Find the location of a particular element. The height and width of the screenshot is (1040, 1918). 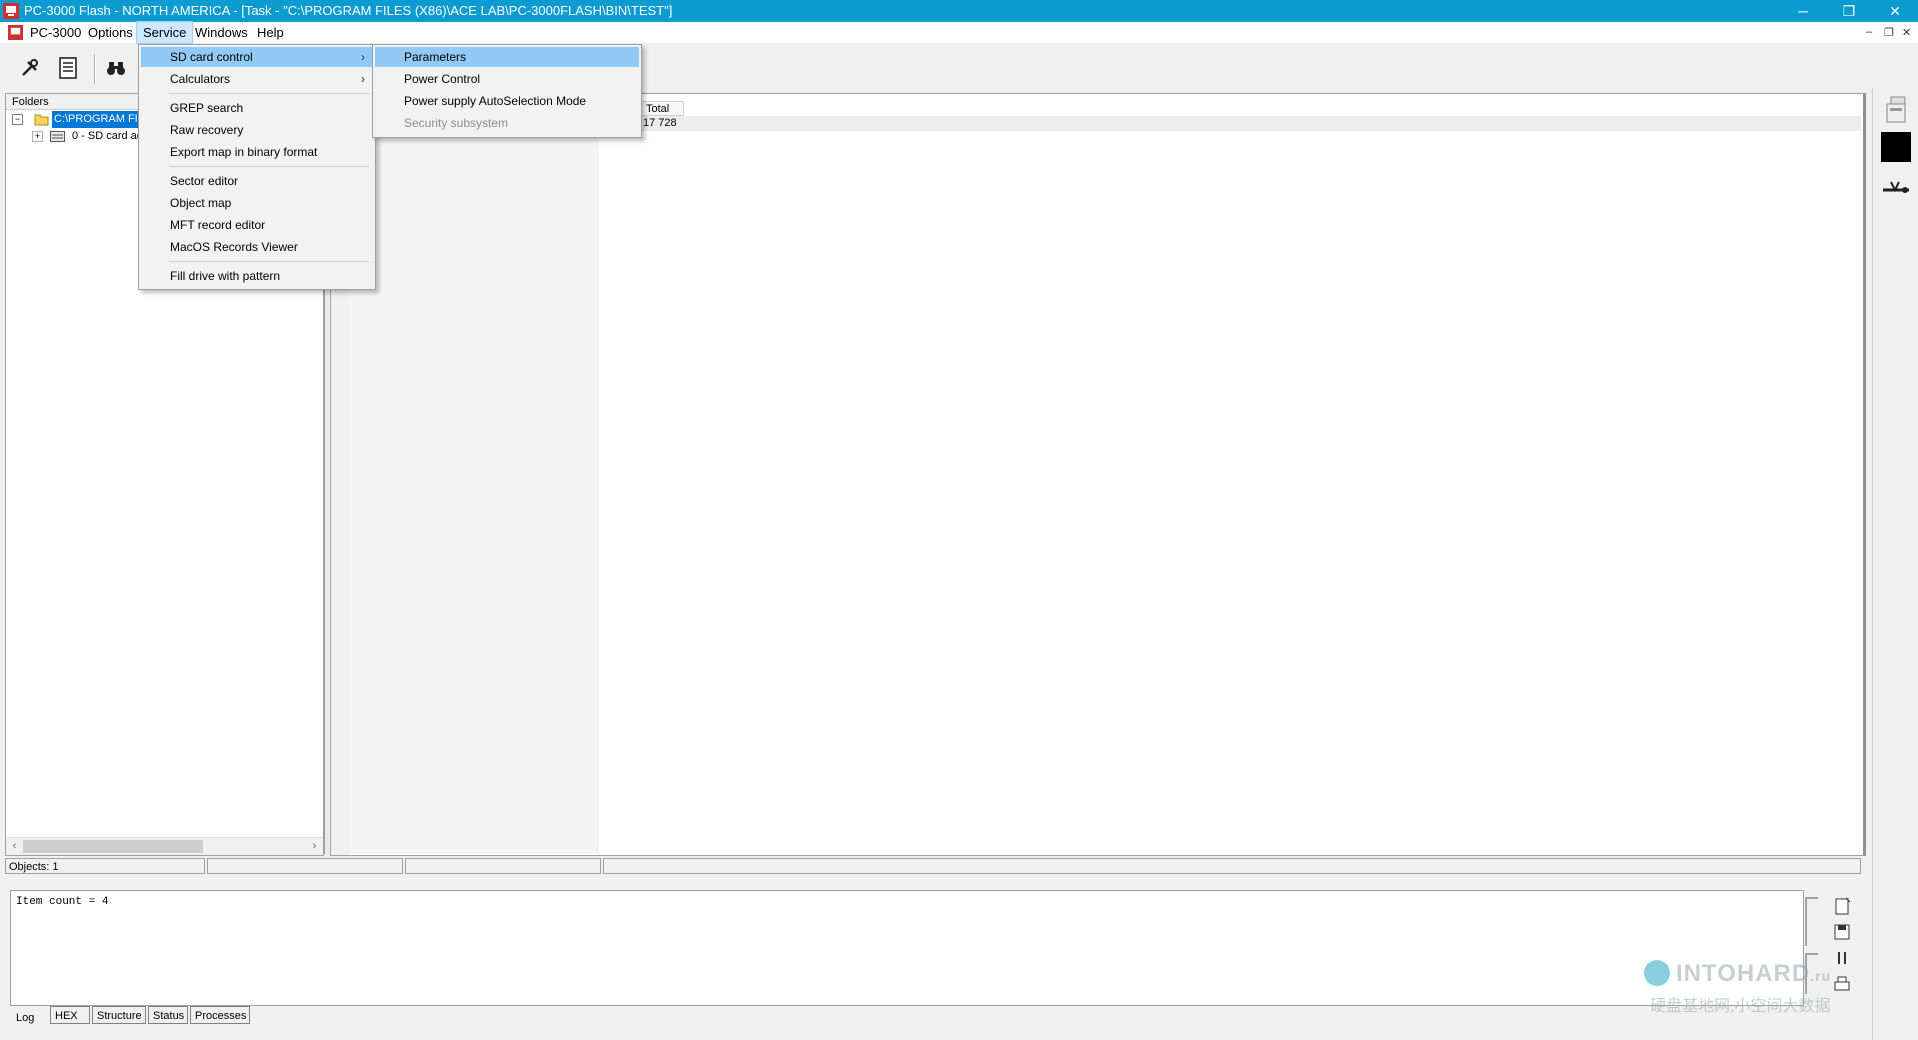

restore-button: ❐ is located at coordinates (1849, 11).